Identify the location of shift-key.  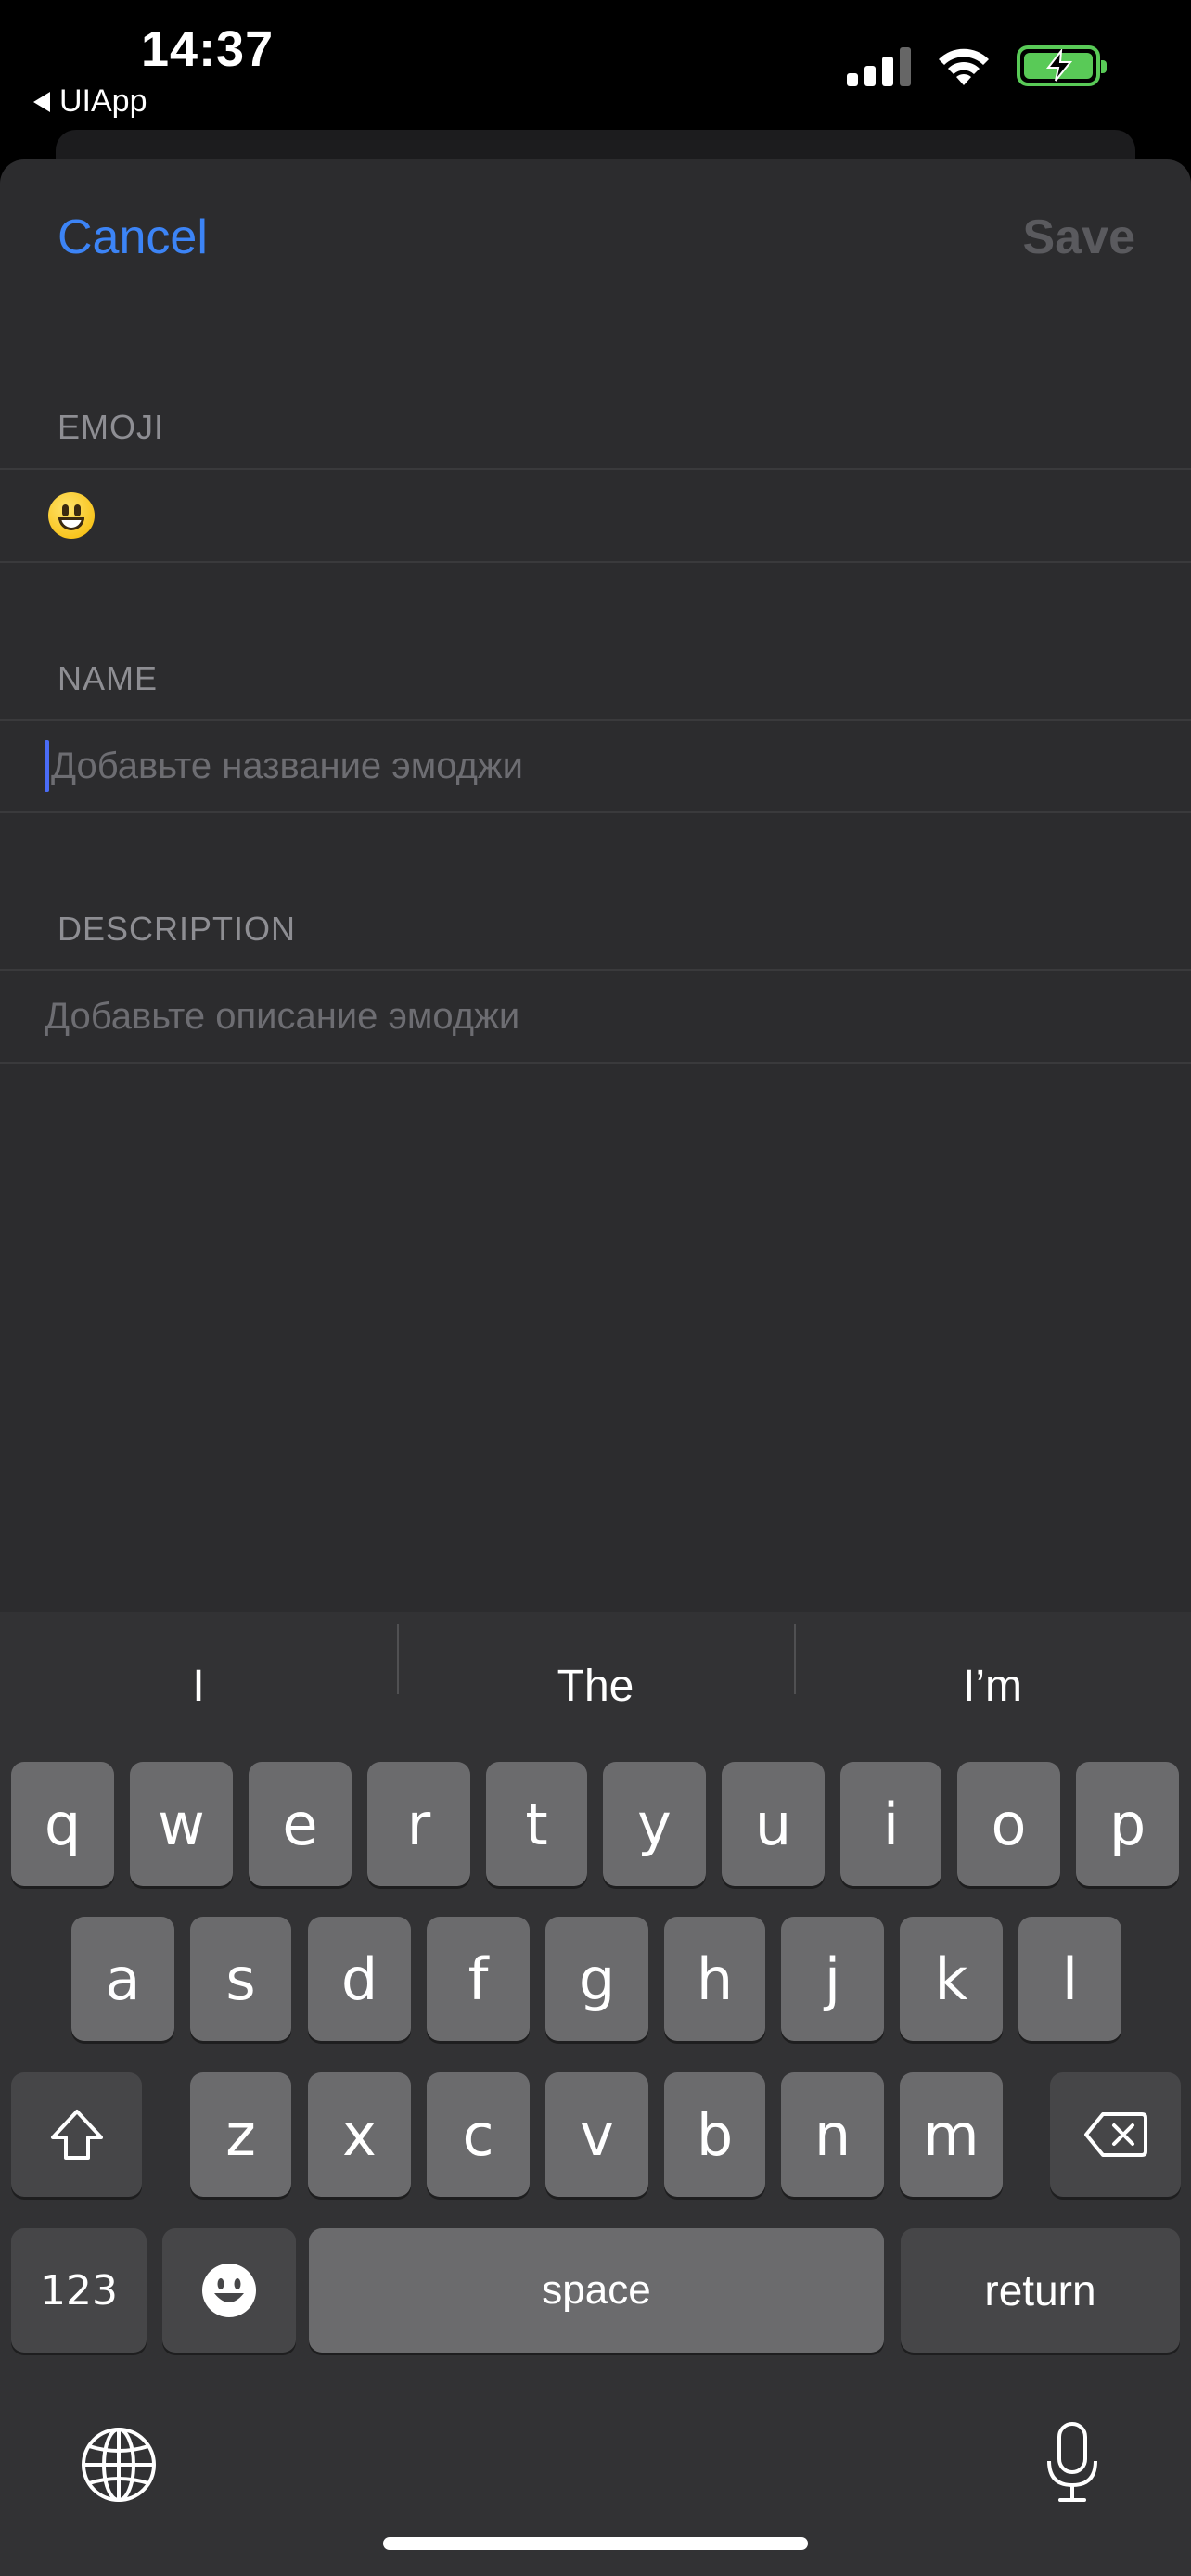
(76, 2134).